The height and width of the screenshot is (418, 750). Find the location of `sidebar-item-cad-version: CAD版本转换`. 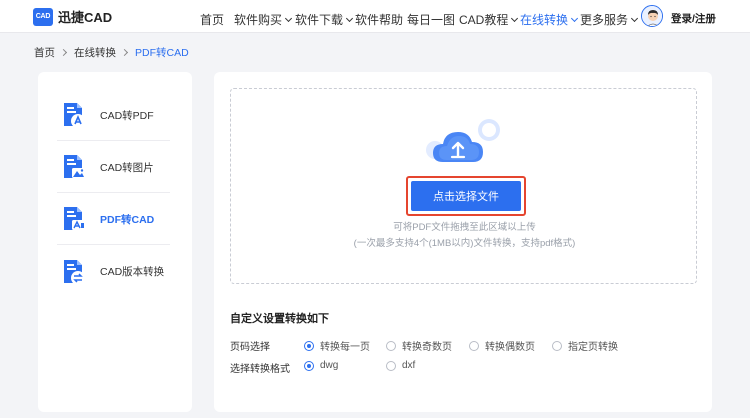

sidebar-item-cad-version: CAD版本转换 is located at coordinates (113, 271).